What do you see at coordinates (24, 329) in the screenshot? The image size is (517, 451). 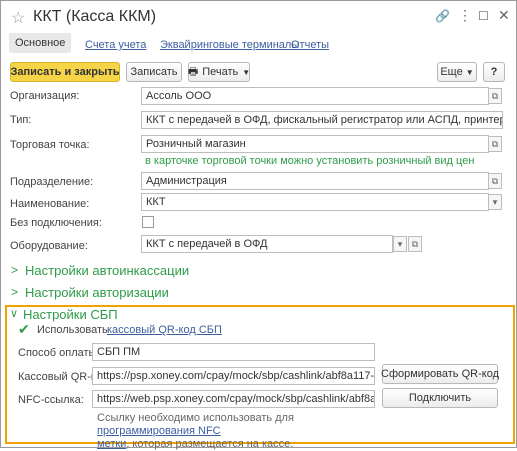 I see `checkbox-checked-icon: ✔` at bounding box center [24, 329].